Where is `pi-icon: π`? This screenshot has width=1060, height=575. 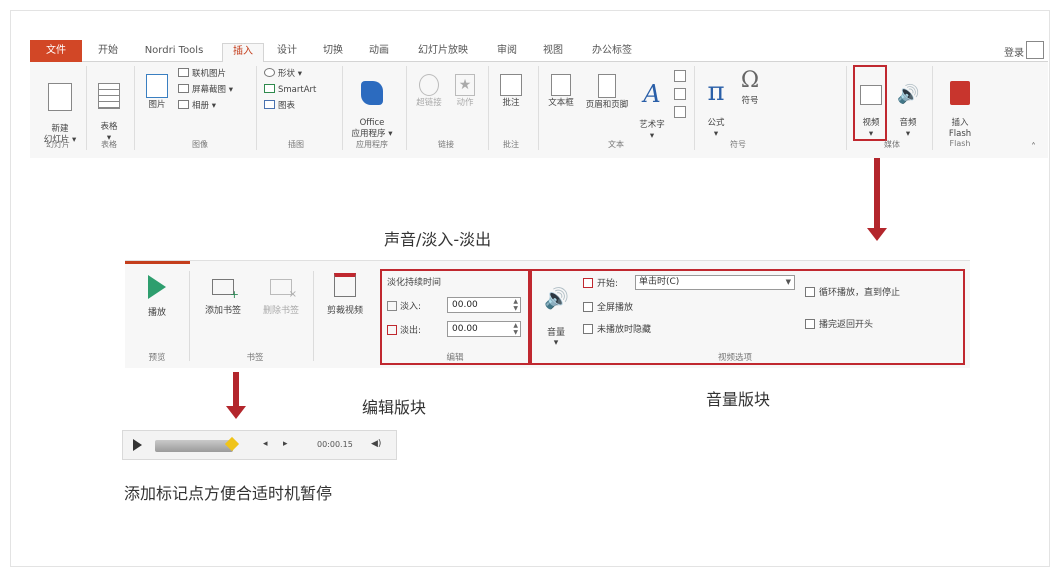 pi-icon: π is located at coordinates (716, 92).